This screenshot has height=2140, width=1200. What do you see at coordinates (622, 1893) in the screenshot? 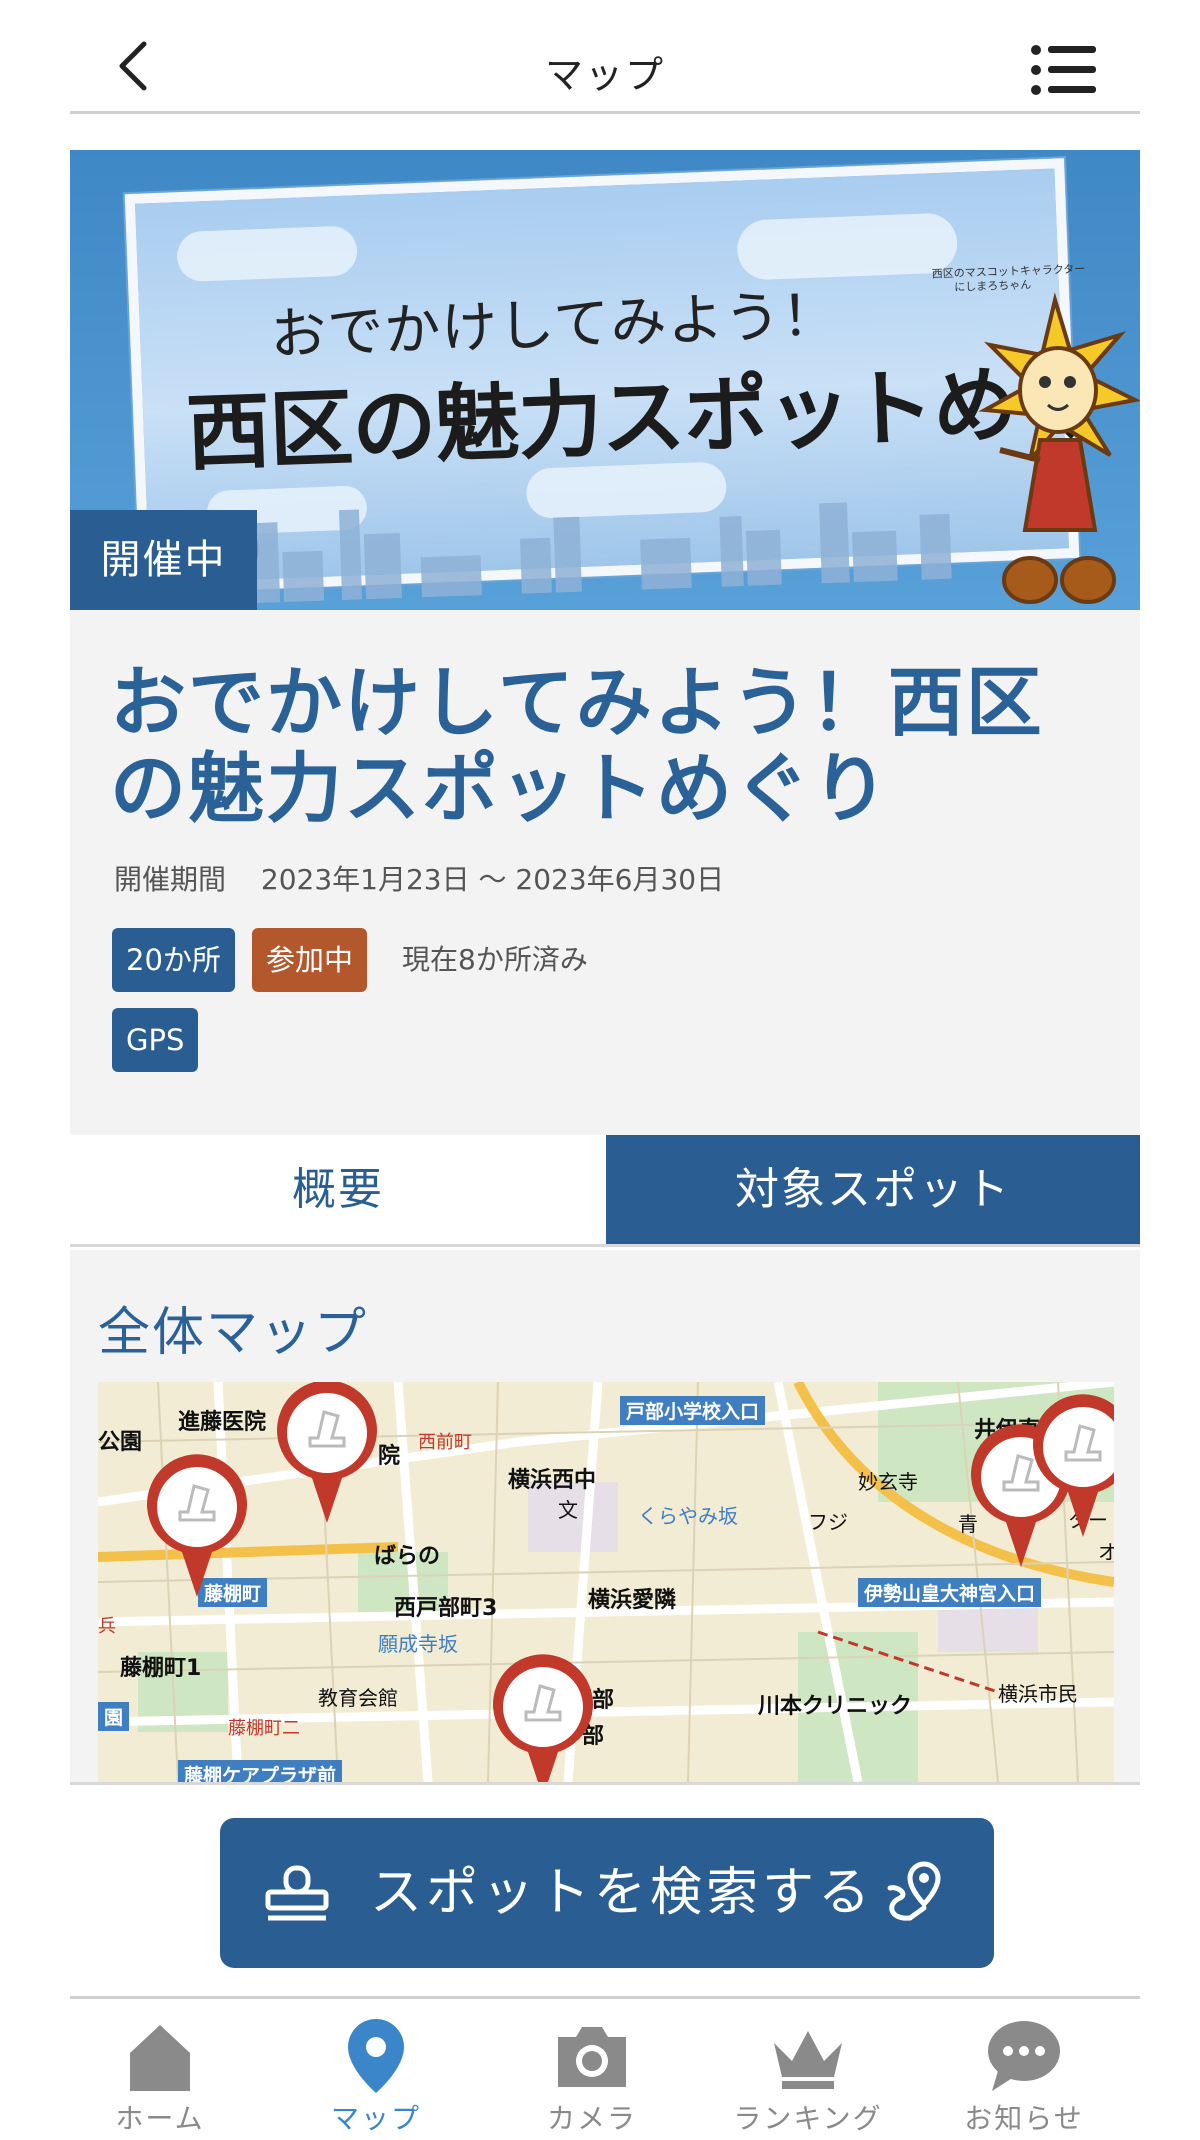
I see `search-spots-label: スポットを検索する` at bounding box center [622, 1893].